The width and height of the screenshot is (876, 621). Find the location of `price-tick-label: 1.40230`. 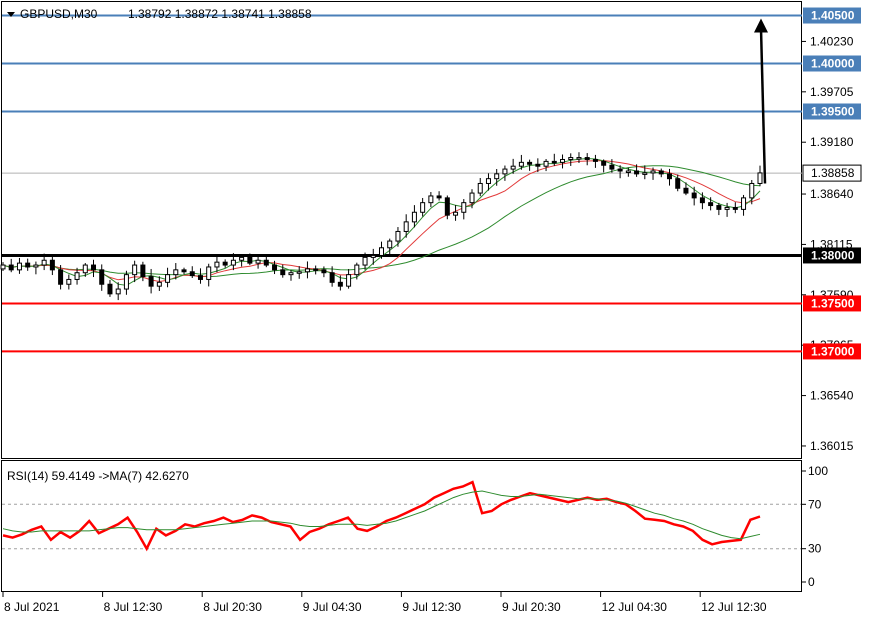

price-tick-label: 1.40230 is located at coordinates (832, 41).